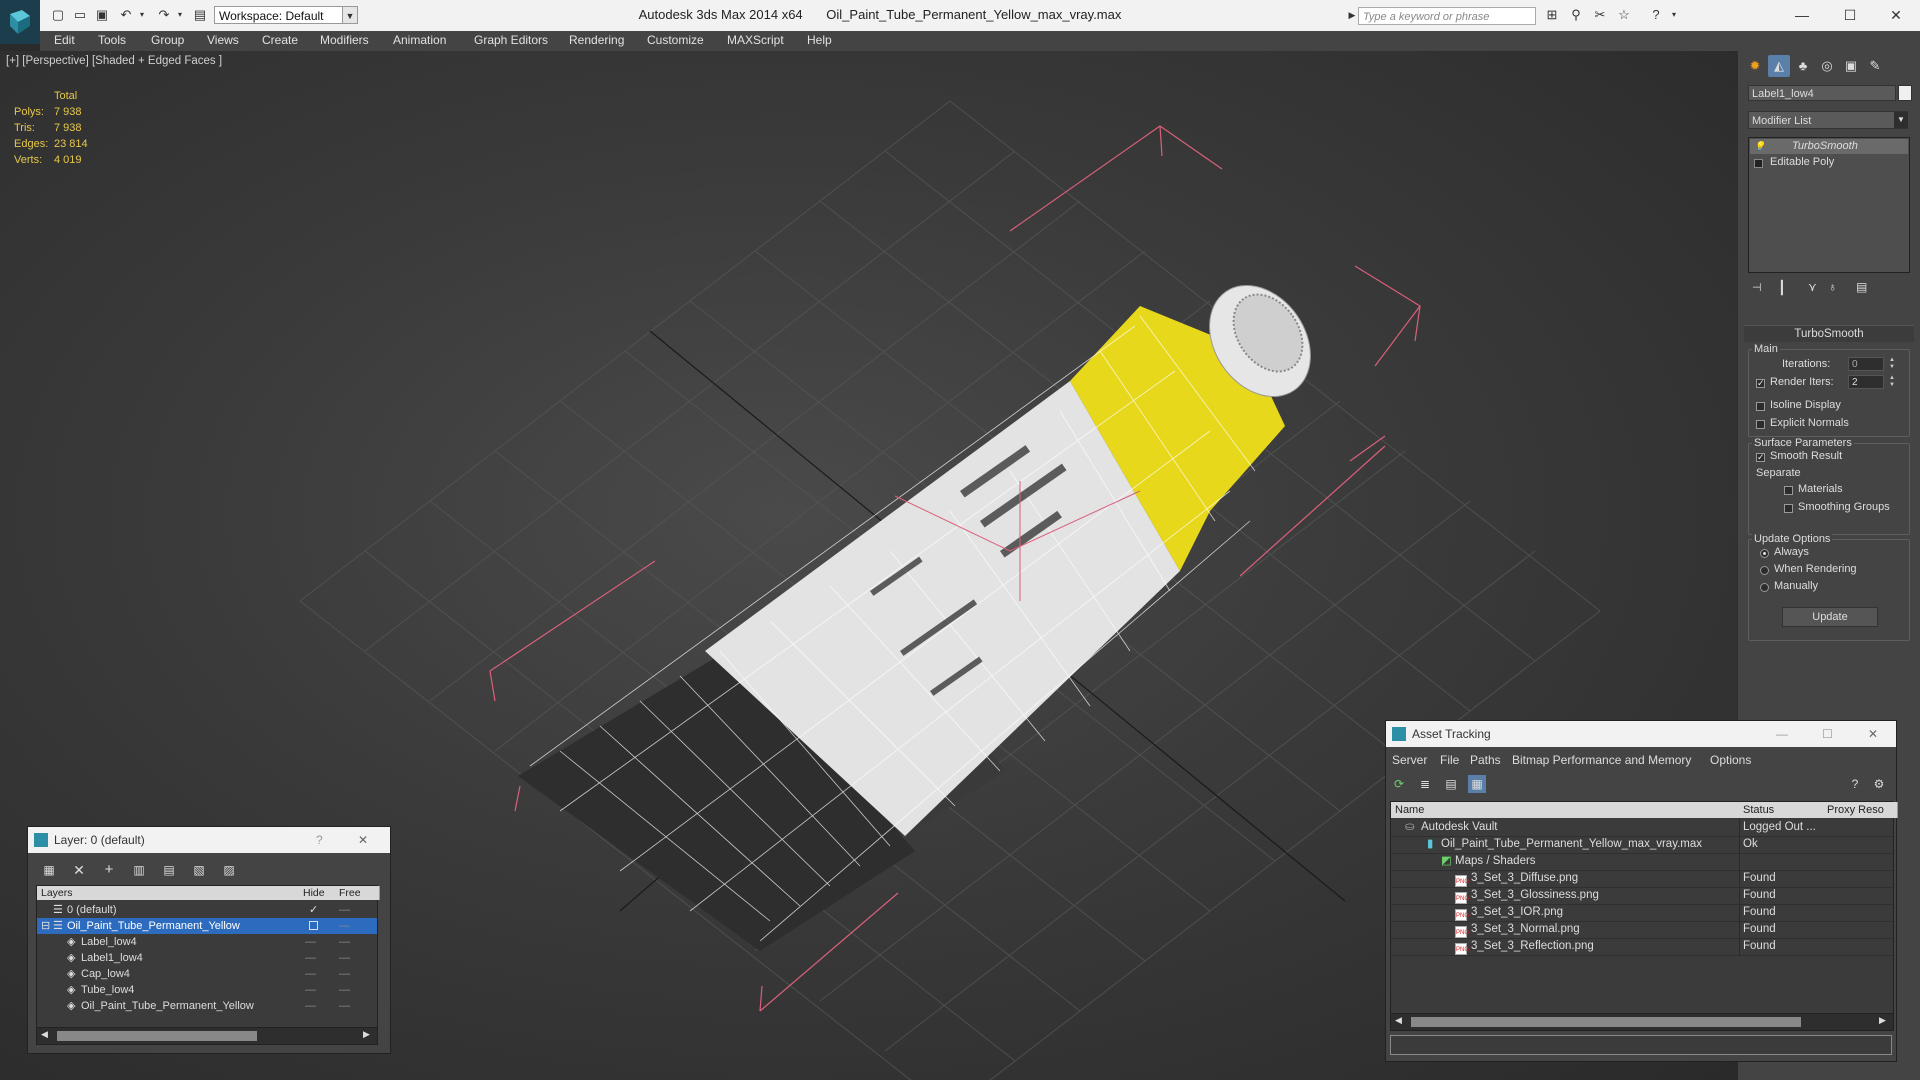  I want to click on save-icon: ▣, so click(102, 15).